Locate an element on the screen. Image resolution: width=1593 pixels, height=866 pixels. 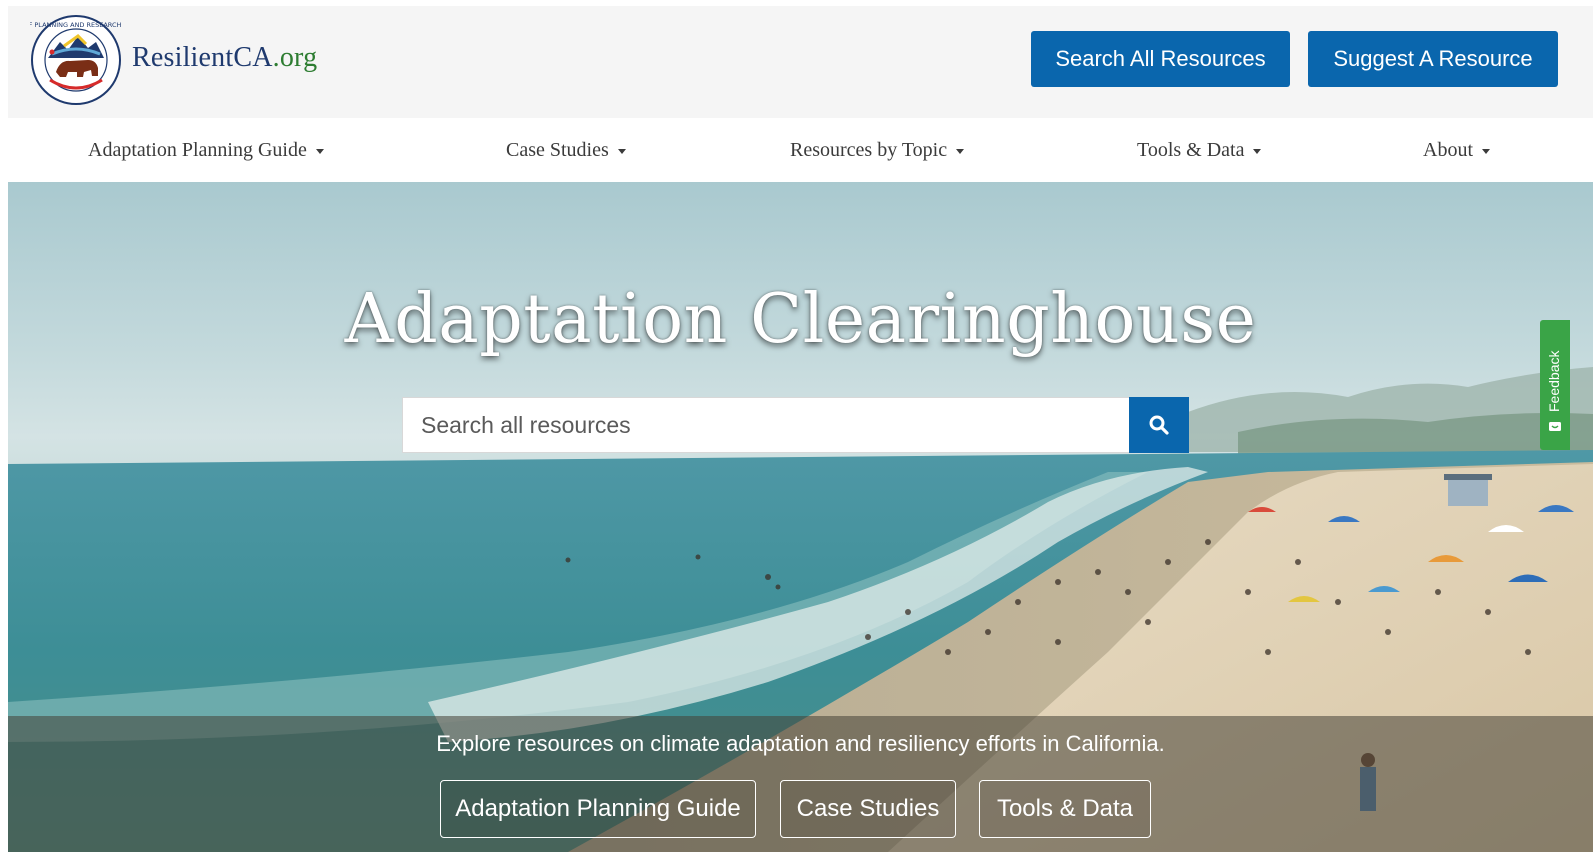
feedback-tab: Feedback is located at coordinates (1555, 385).